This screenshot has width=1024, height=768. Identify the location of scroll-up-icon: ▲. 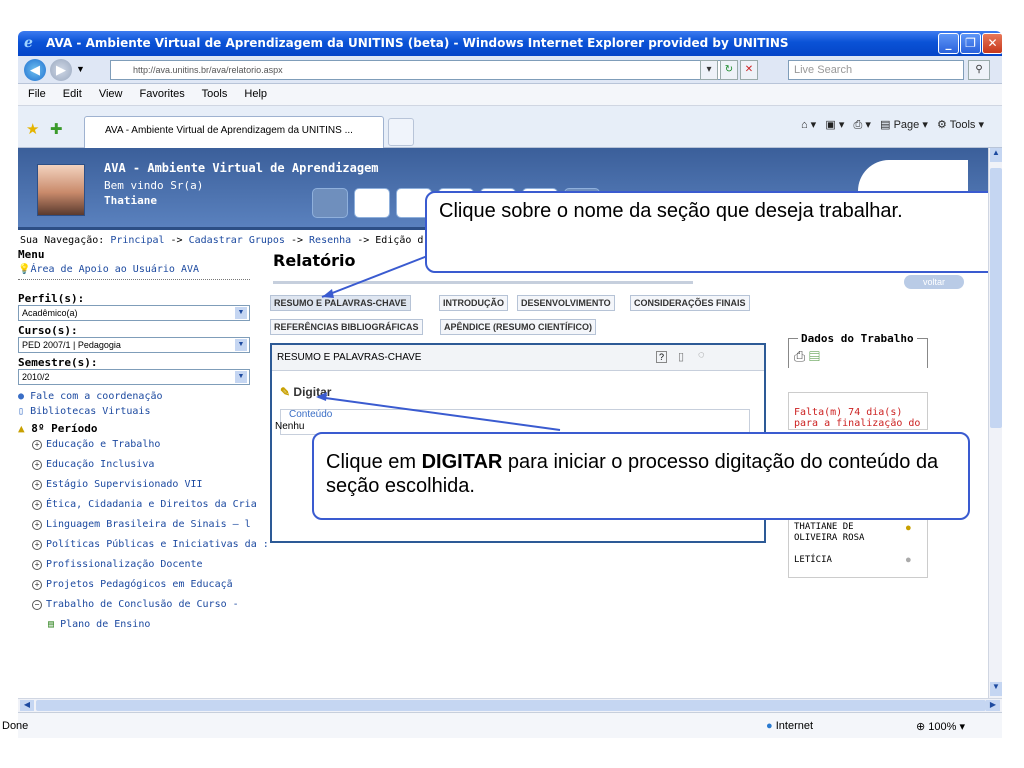
(996, 155).